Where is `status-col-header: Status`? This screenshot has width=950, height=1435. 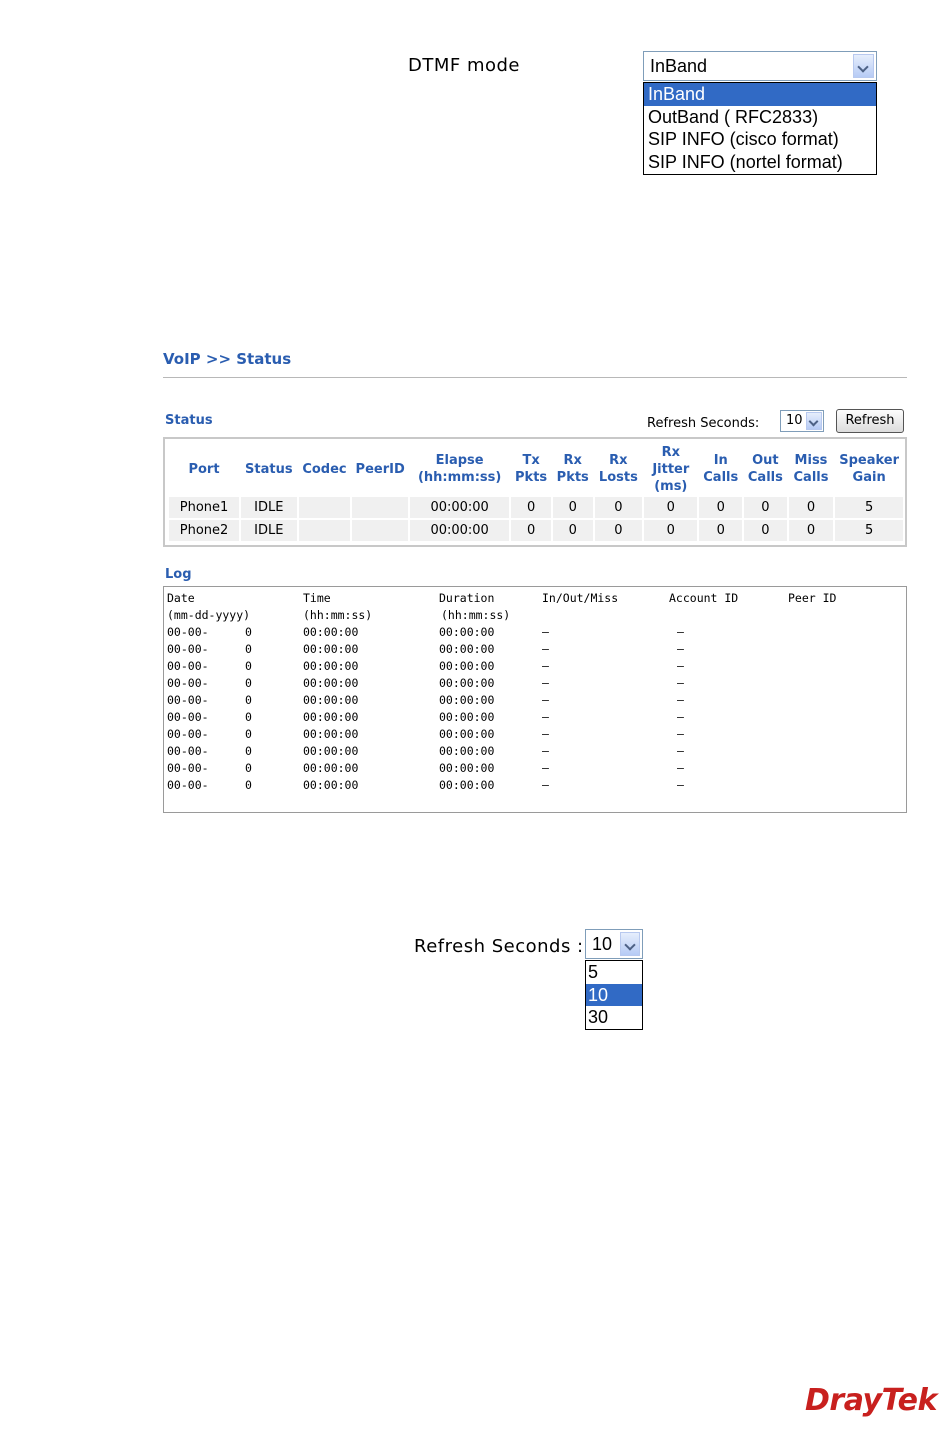
status-col-header: Status is located at coordinates (269, 469).